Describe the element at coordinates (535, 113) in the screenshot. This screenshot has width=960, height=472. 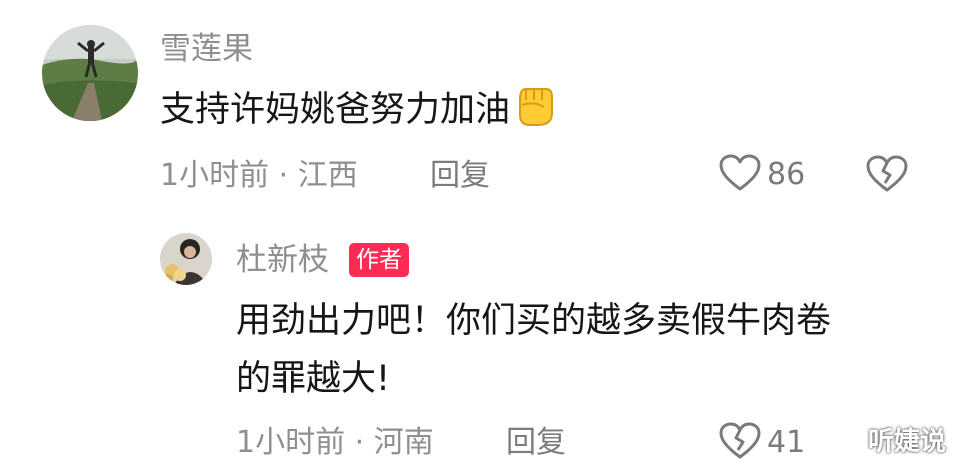
I see `raised-fist-emoji-icon` at that location.